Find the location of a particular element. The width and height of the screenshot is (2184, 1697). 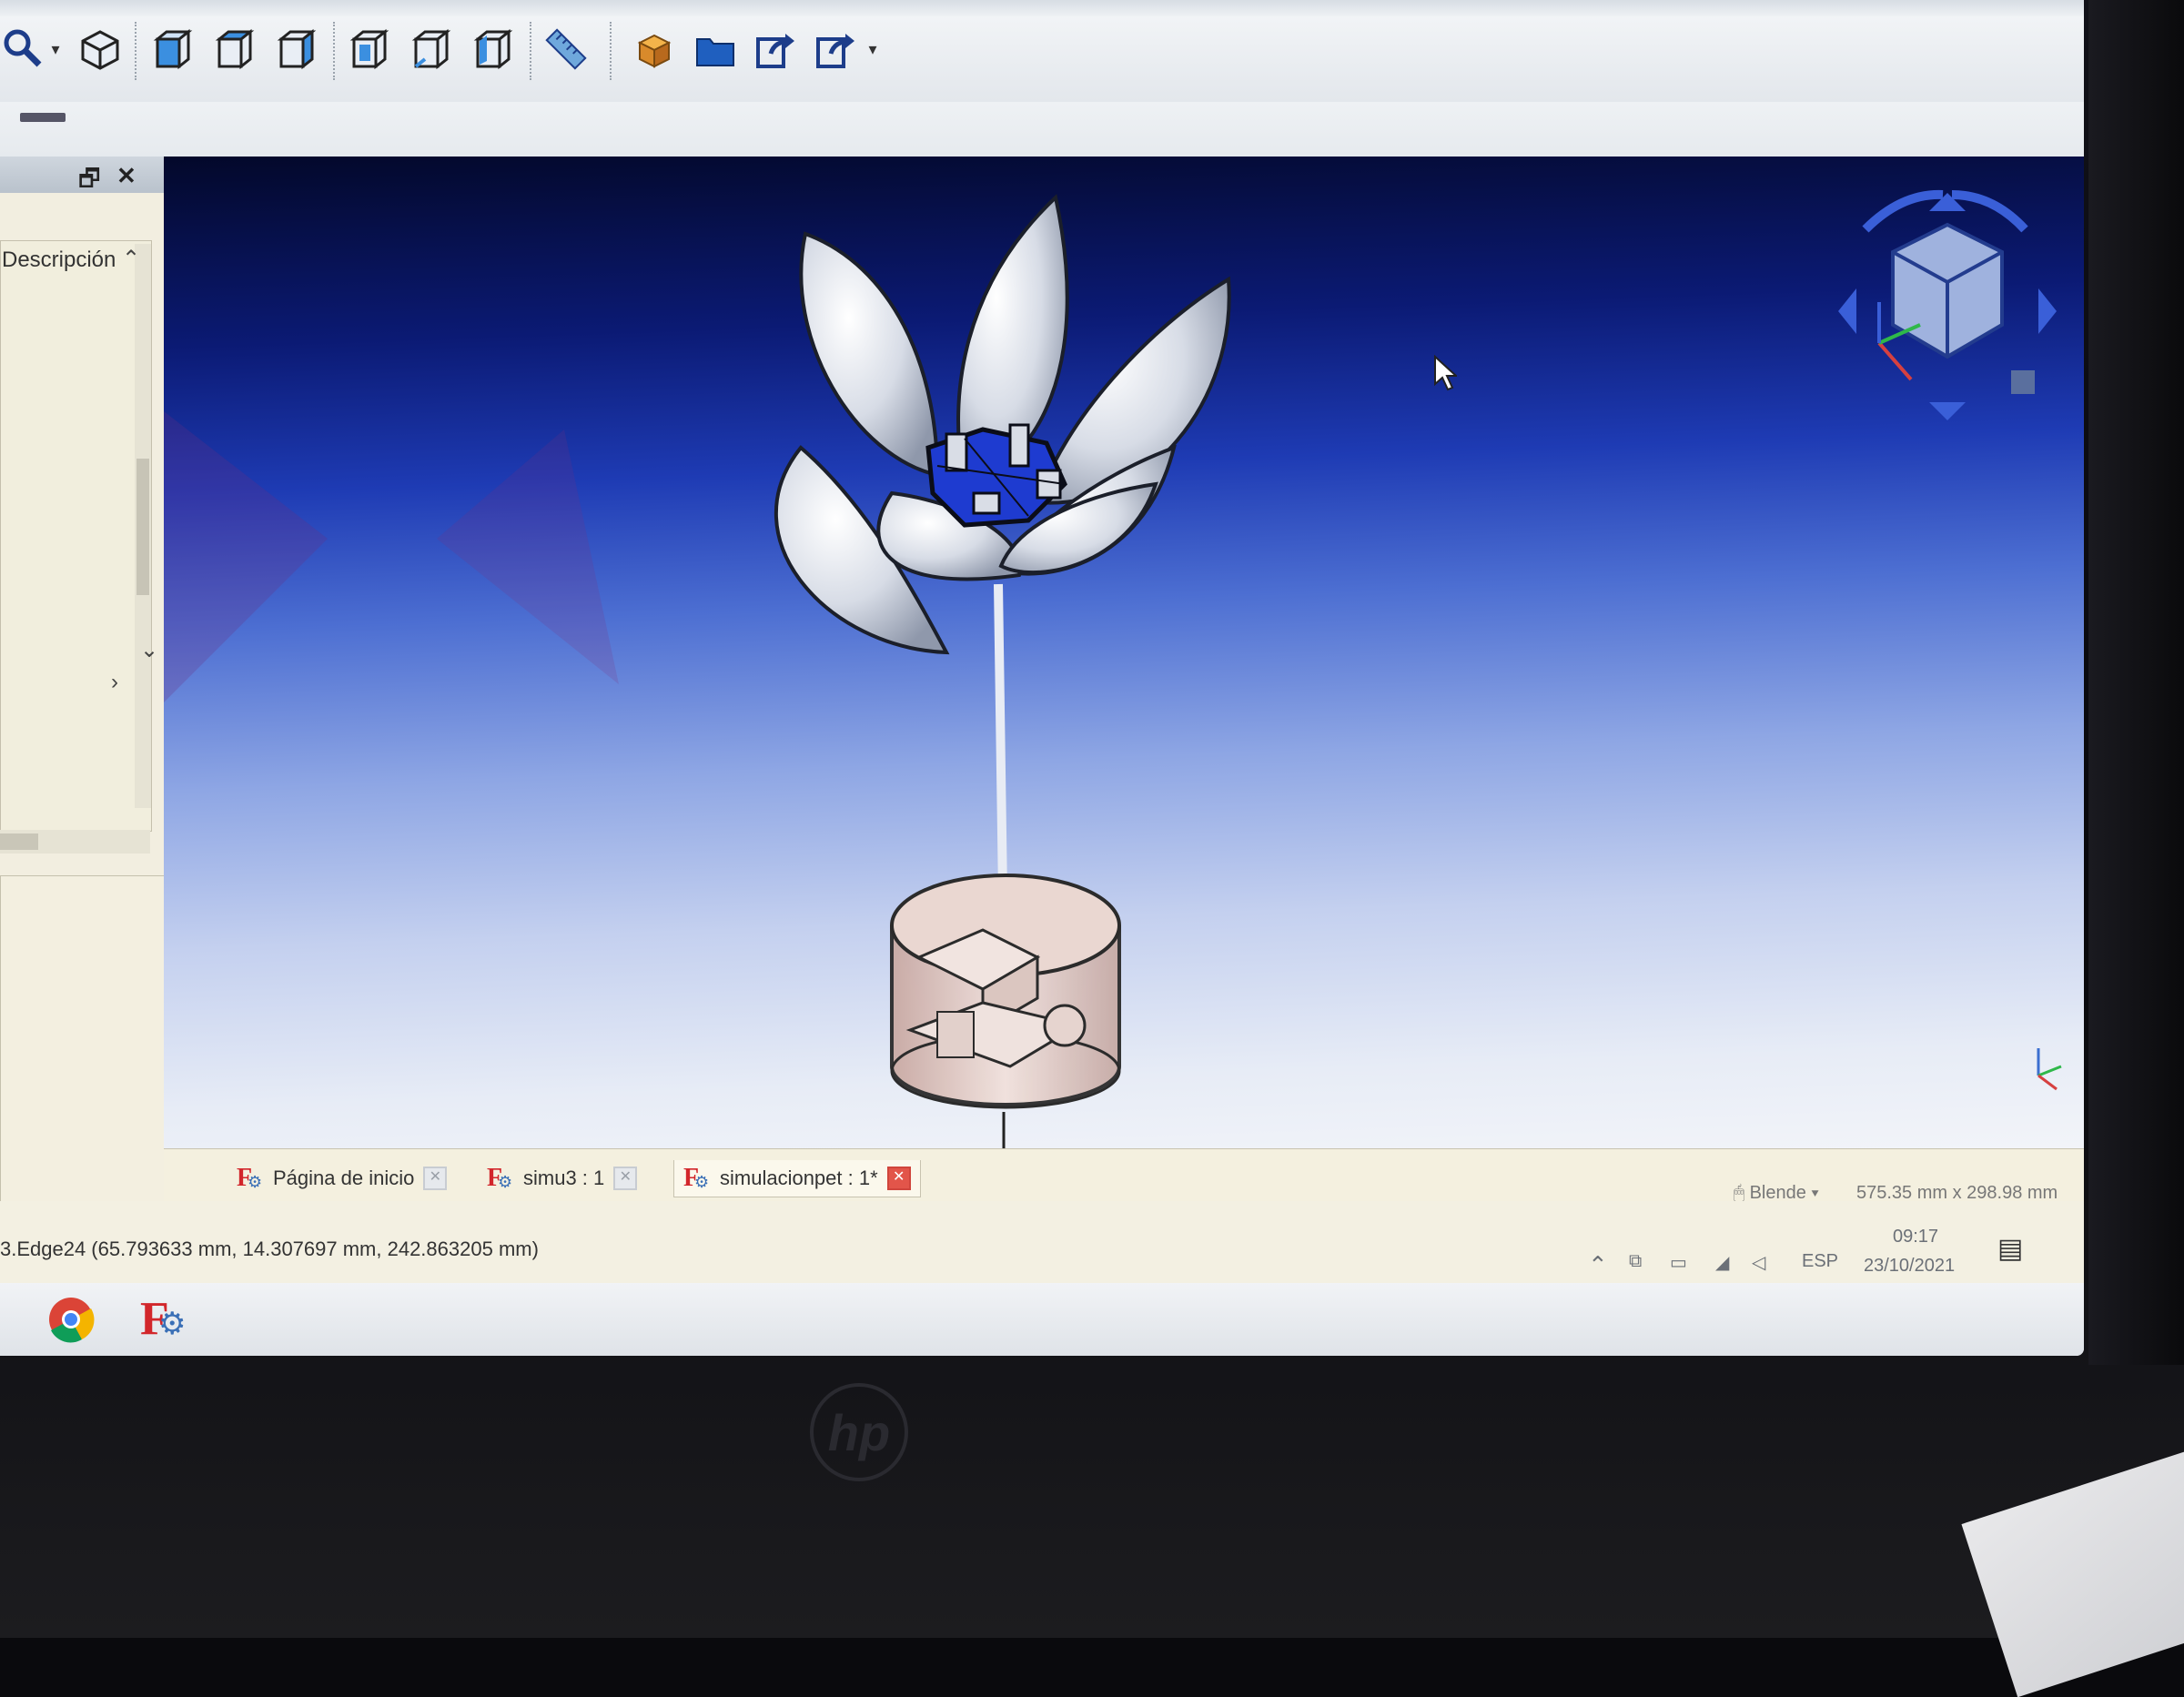

main-toolbar: ▾ ▾ is located at coordinates (1042, 51).